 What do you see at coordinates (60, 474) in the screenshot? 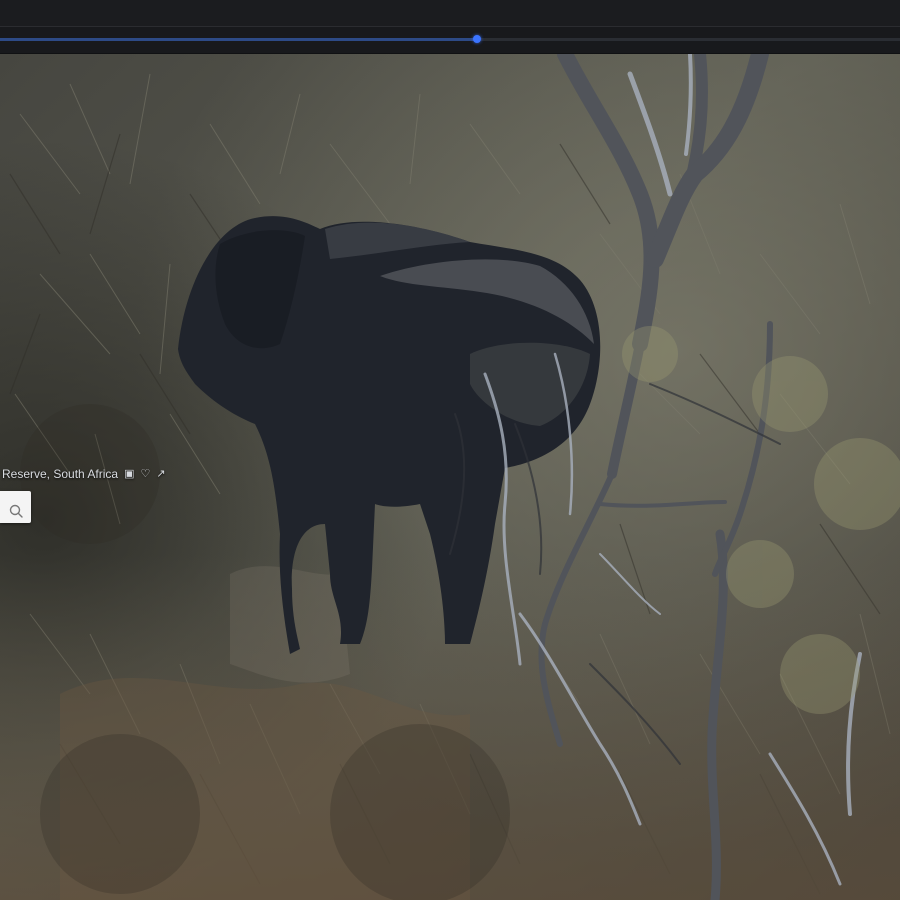
I see `location-text: Reserve, South Africa` at bounding box center [60, 474].